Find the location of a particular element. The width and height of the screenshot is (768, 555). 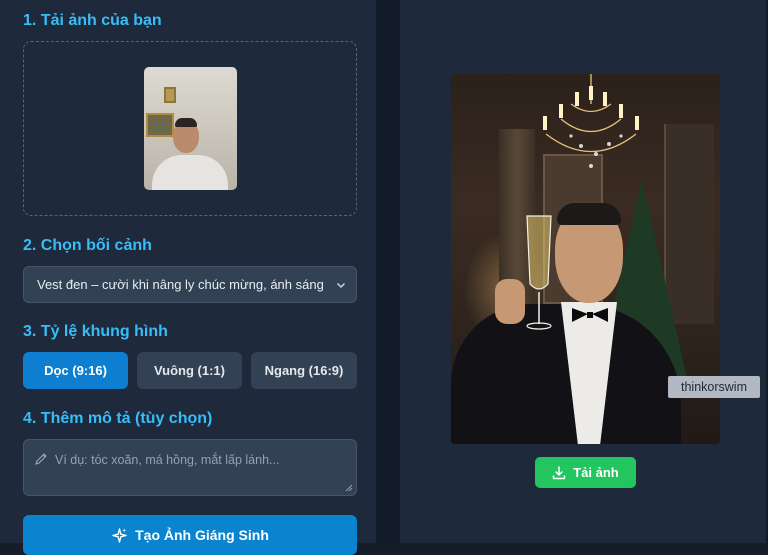

download-button-label: Tải ảnh is located at coordinates (596, 472).